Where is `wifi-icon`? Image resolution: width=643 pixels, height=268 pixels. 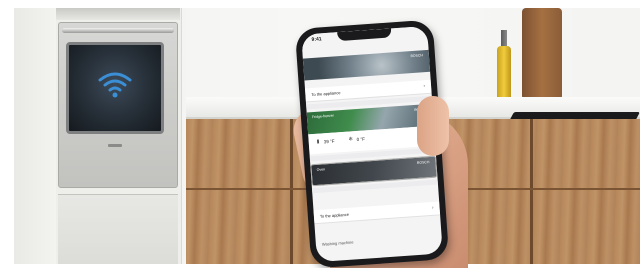
wifi-icon is located at coordinates (115, 85).